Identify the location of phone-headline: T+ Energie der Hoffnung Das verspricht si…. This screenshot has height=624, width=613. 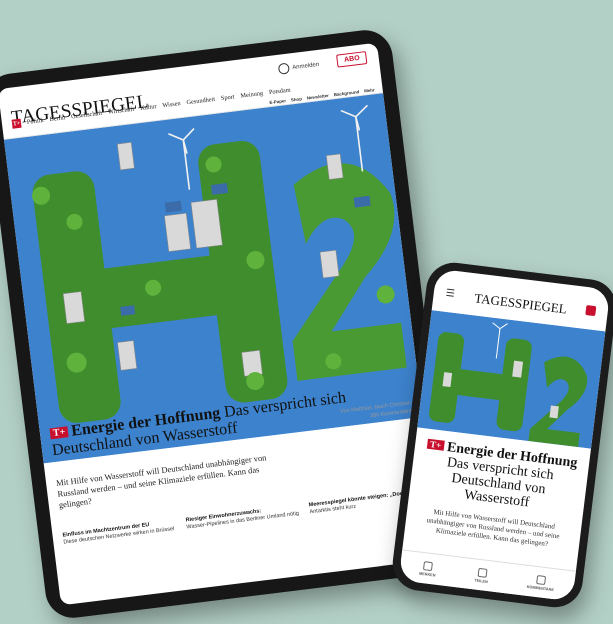
(499, 476).